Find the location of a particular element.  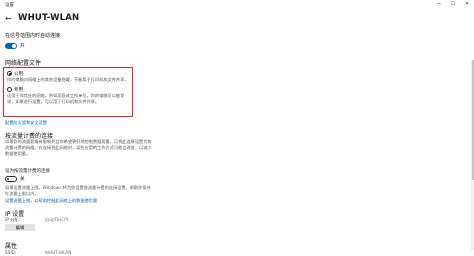

page-title: WHUT-WLAN is located at coordinates (49, 18).